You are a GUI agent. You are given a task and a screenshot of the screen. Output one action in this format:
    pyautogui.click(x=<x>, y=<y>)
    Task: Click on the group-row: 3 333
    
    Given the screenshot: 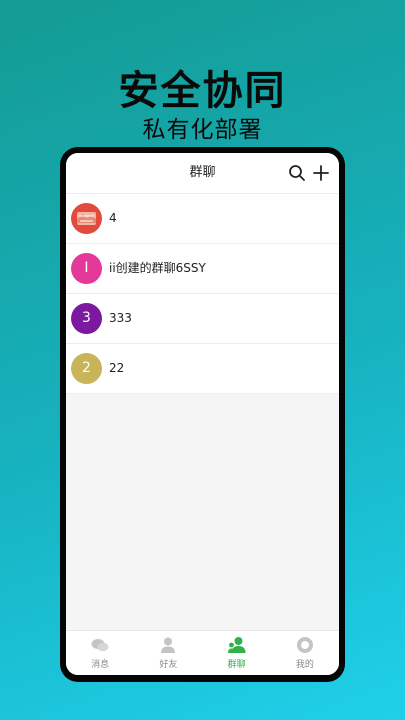 What is the action you would take?
    pyautogui.click(x=202, y=319)
    